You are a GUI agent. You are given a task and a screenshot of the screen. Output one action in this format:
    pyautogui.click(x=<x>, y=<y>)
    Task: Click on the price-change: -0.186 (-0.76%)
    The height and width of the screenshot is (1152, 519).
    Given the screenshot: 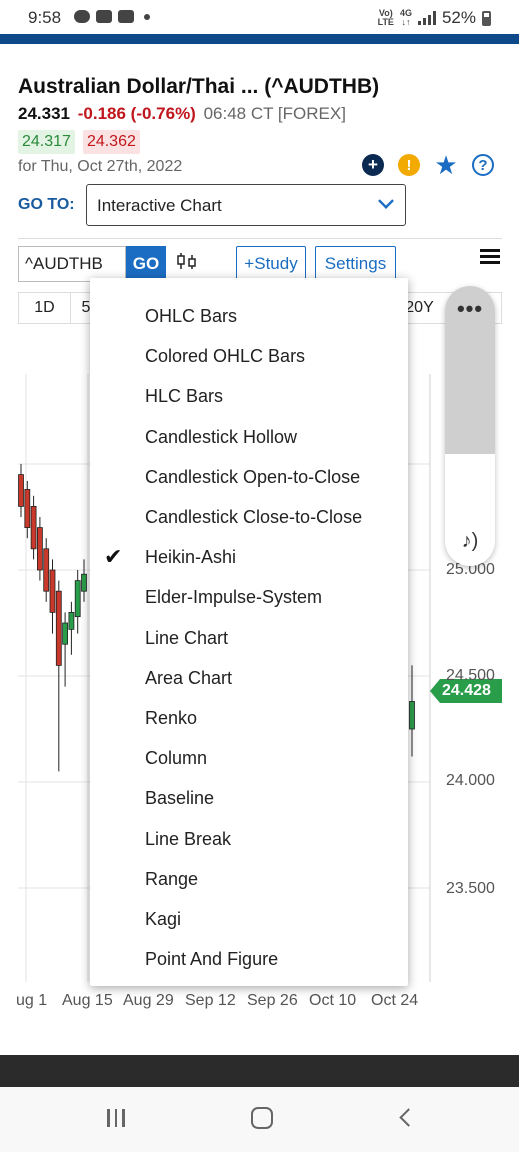 What is the action you would take?
    pyautogui.click(x=136, y=113)
    